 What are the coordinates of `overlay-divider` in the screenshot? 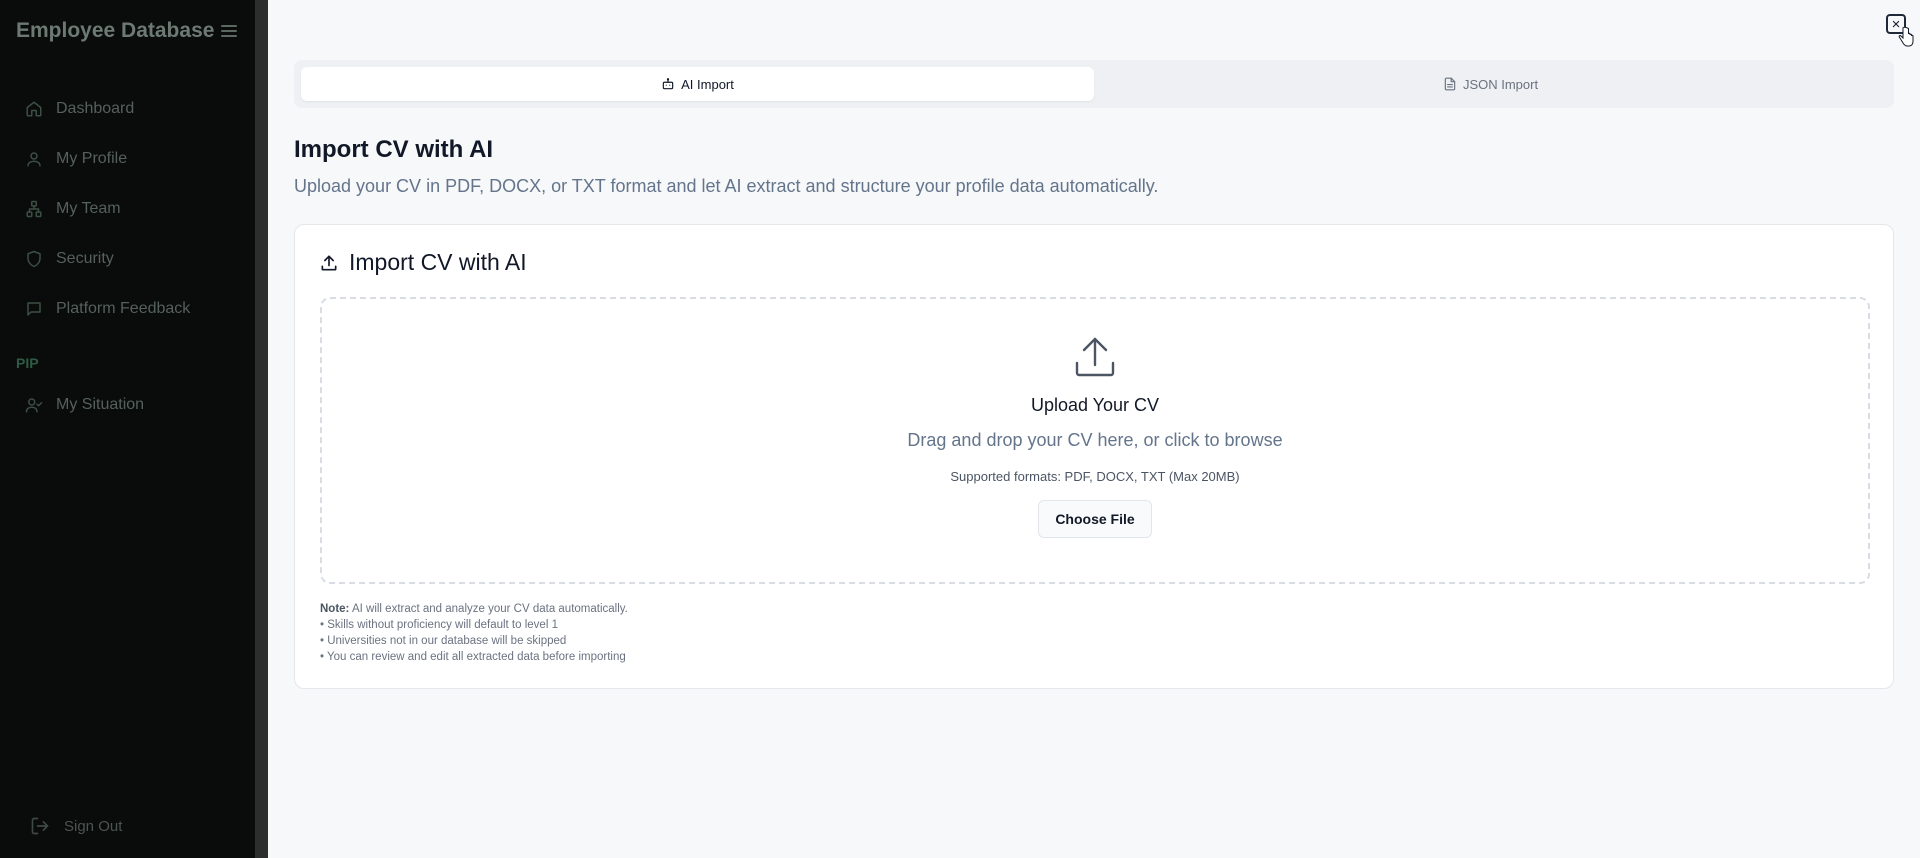 It's located at (261, 429).